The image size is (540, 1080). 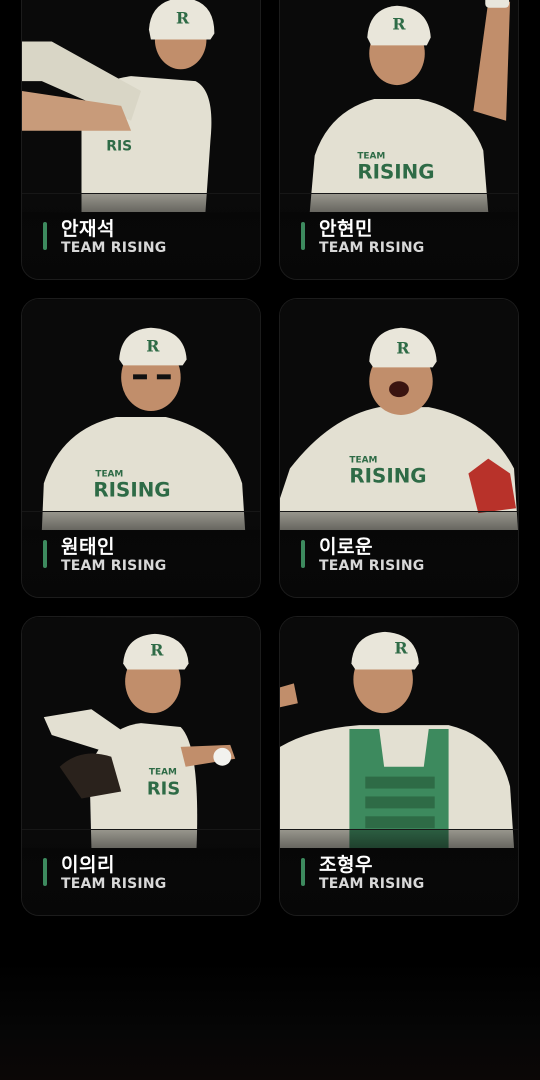 What do you see at coordinates (141, 554) in the screenshot?
I see `player-info: 원태인 TEAM RISING` at bounding box center [141, 554].